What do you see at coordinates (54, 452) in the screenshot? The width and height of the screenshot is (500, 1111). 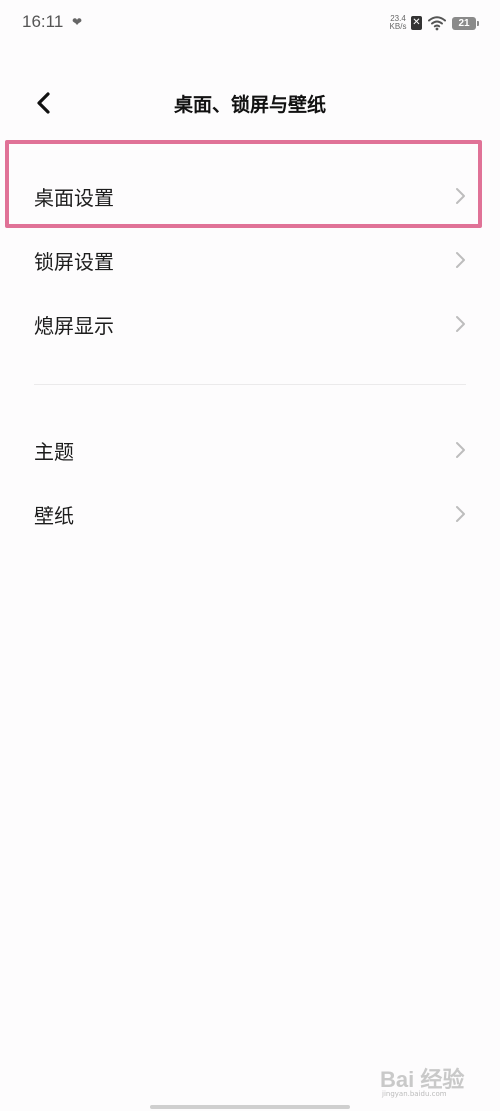 I see `list-item-label: 主题` at bounding box center [54, 452].